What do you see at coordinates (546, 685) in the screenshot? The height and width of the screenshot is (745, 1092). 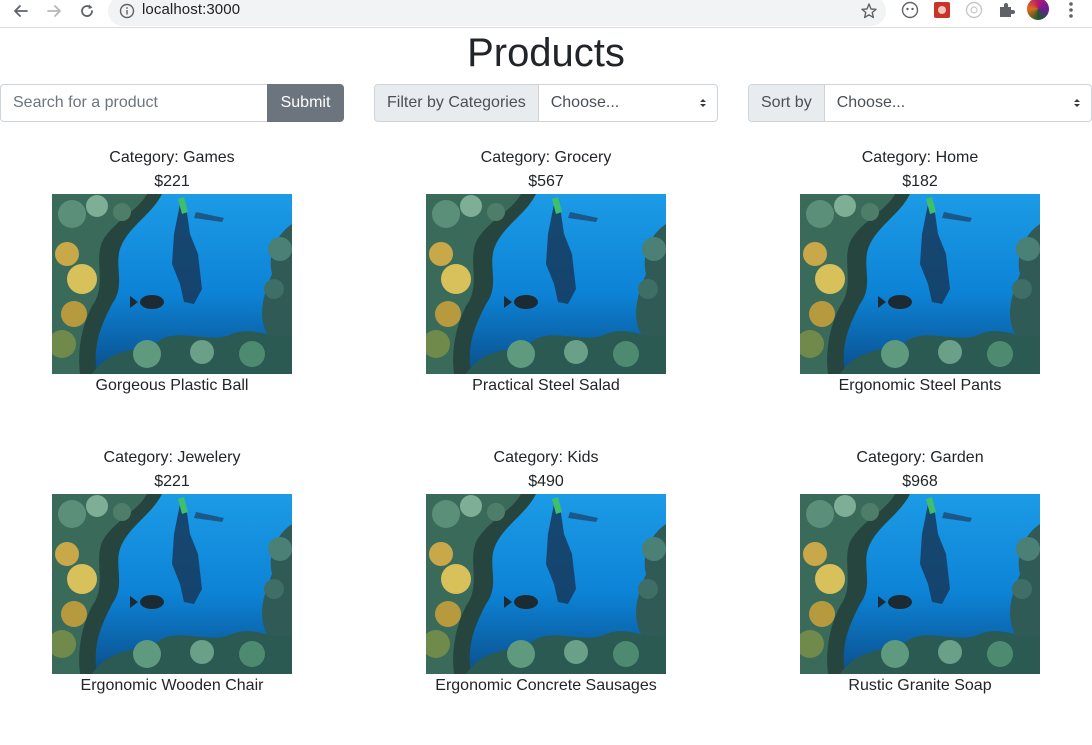 I see `product-name: Ergonomic Concrete Sausages` at bounding box center [546, 685].